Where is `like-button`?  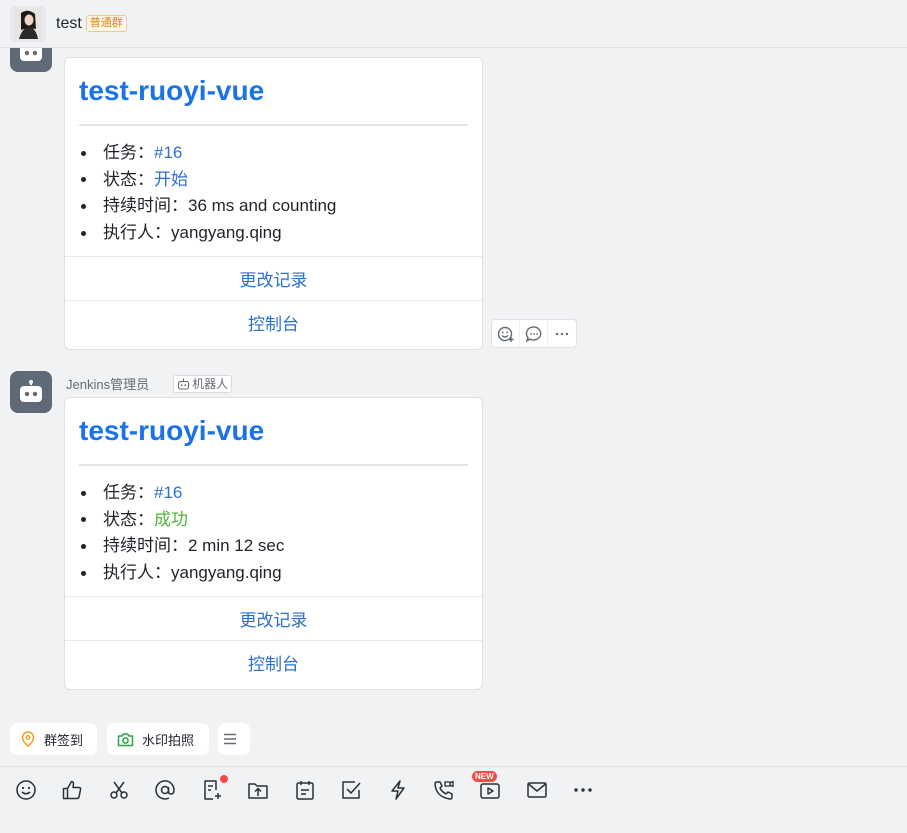 like-button is located at coordinates (72, 790).